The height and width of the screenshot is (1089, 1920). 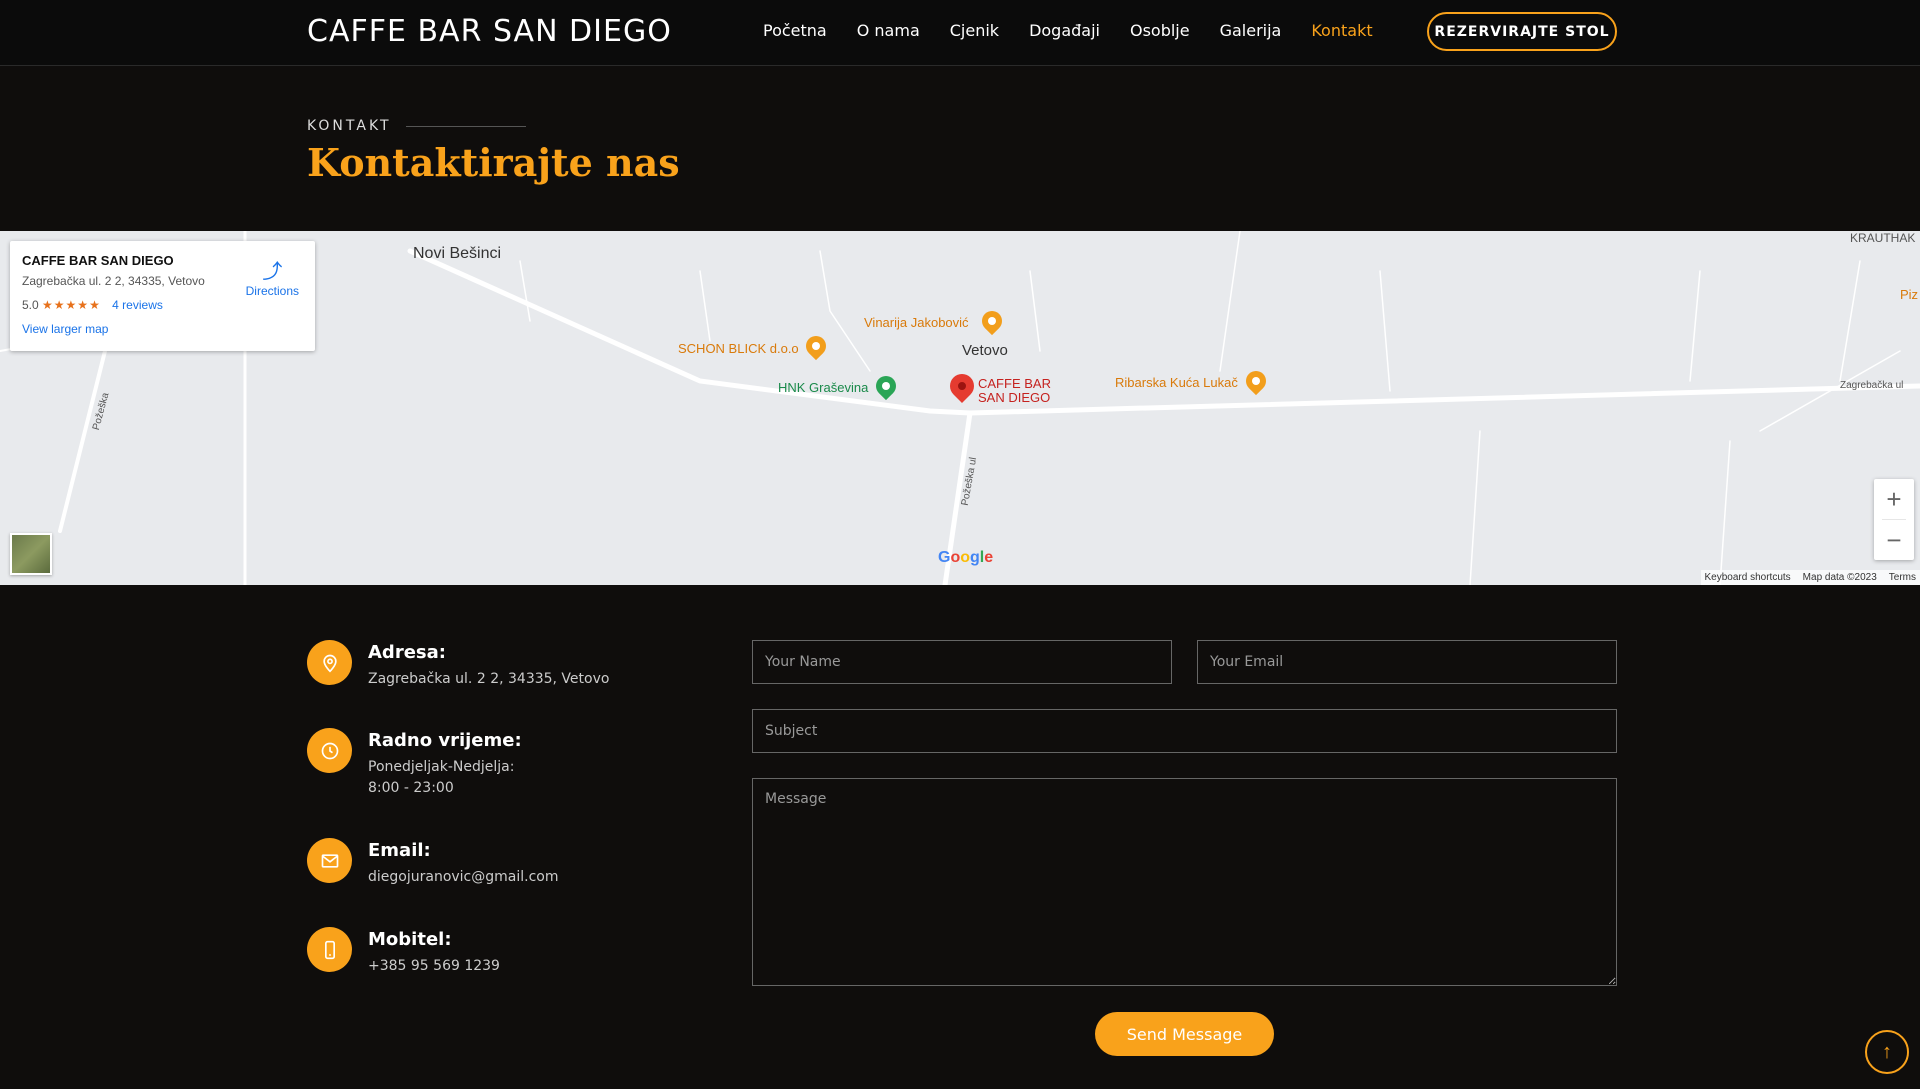 What do you see at coordinates (403, 952) in the screenshot?
I see `contact-phone: Mobitel: +385 95 569 1239` at bounding box center [403, 952].